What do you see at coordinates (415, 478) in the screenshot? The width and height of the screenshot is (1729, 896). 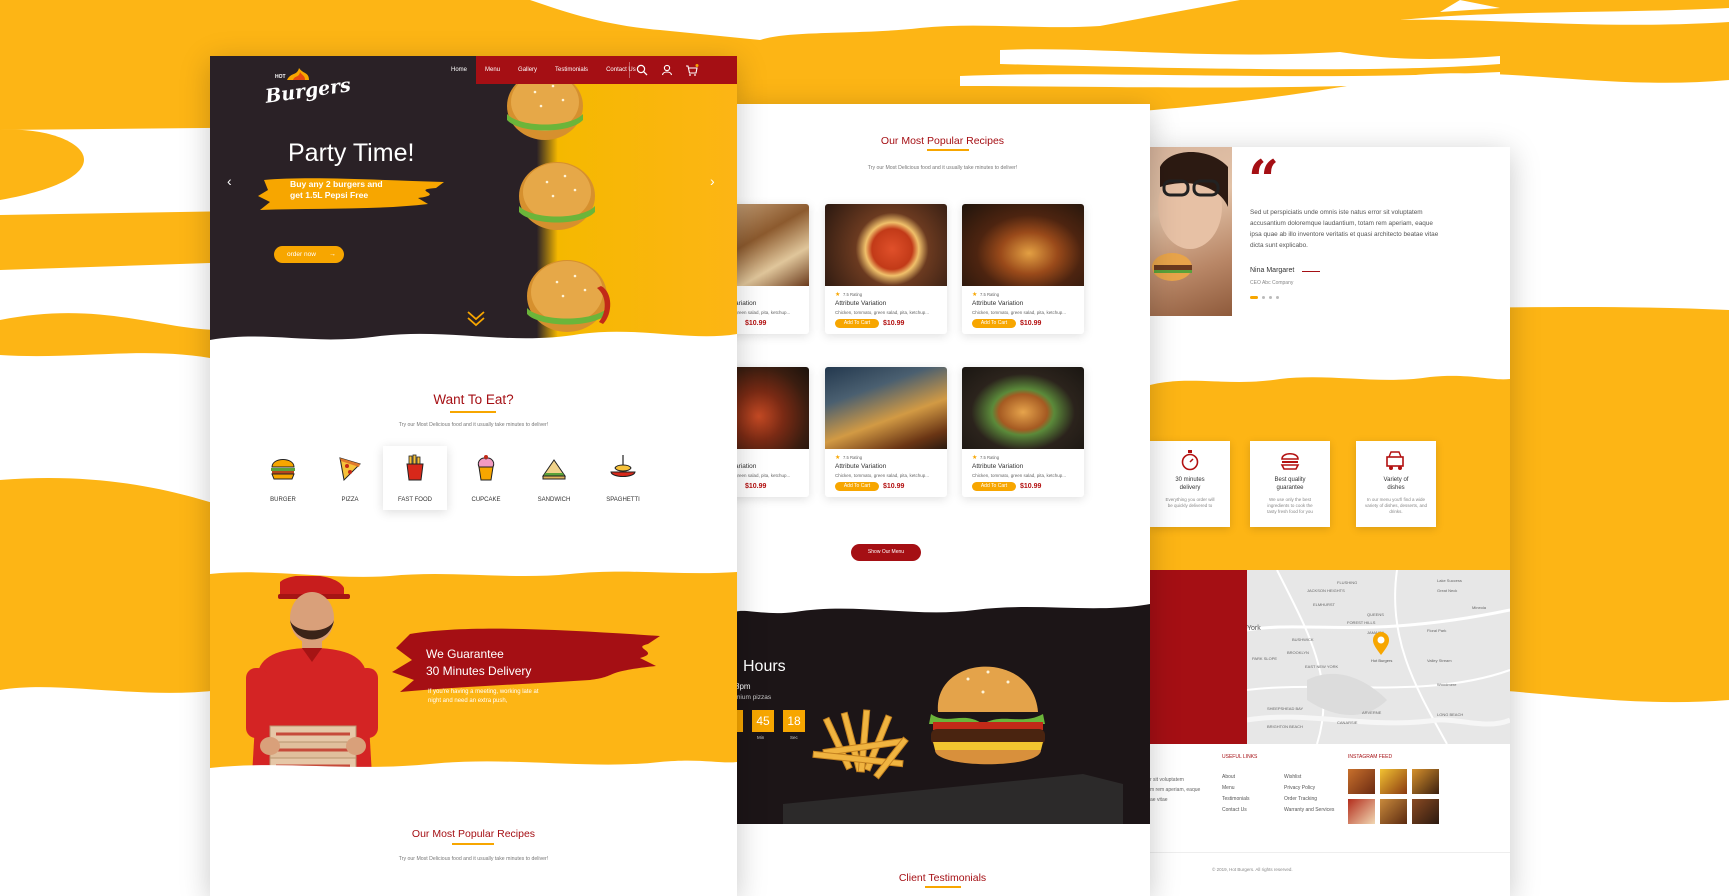 I see `category-fast-food: FAST FOOD` at bounding box center [415, 478].